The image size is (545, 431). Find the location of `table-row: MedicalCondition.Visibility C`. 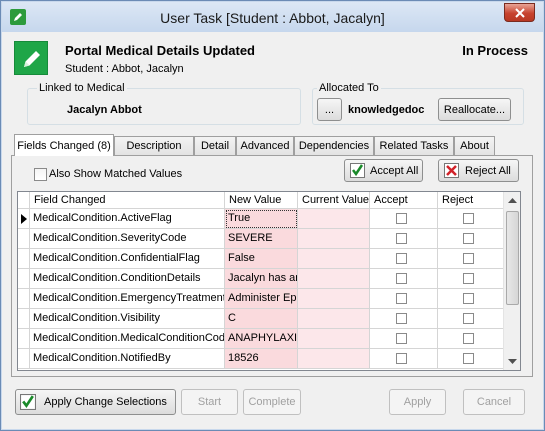

table-row: MedicalCondition.Visibility C is located at coordinates (261, 319).